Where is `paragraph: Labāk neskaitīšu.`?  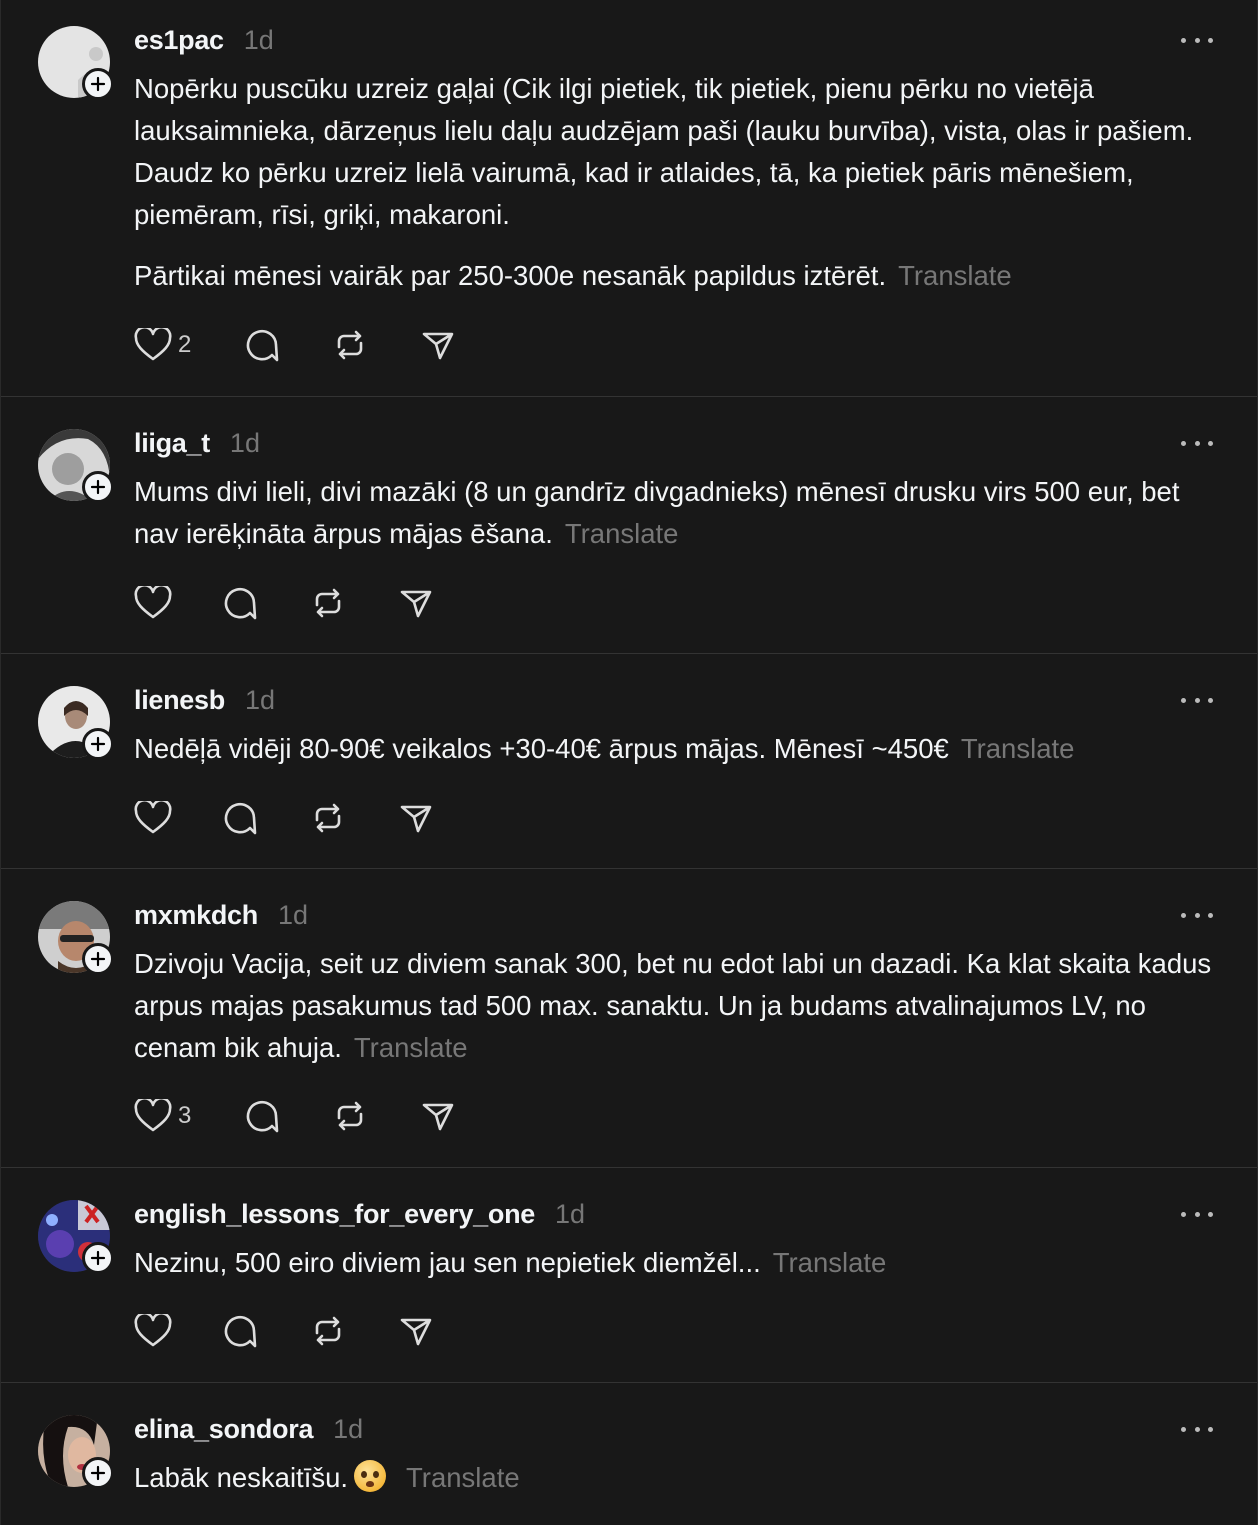 paragraph: Labāk neskaitīšu. is located at coordinates (241, 1477).